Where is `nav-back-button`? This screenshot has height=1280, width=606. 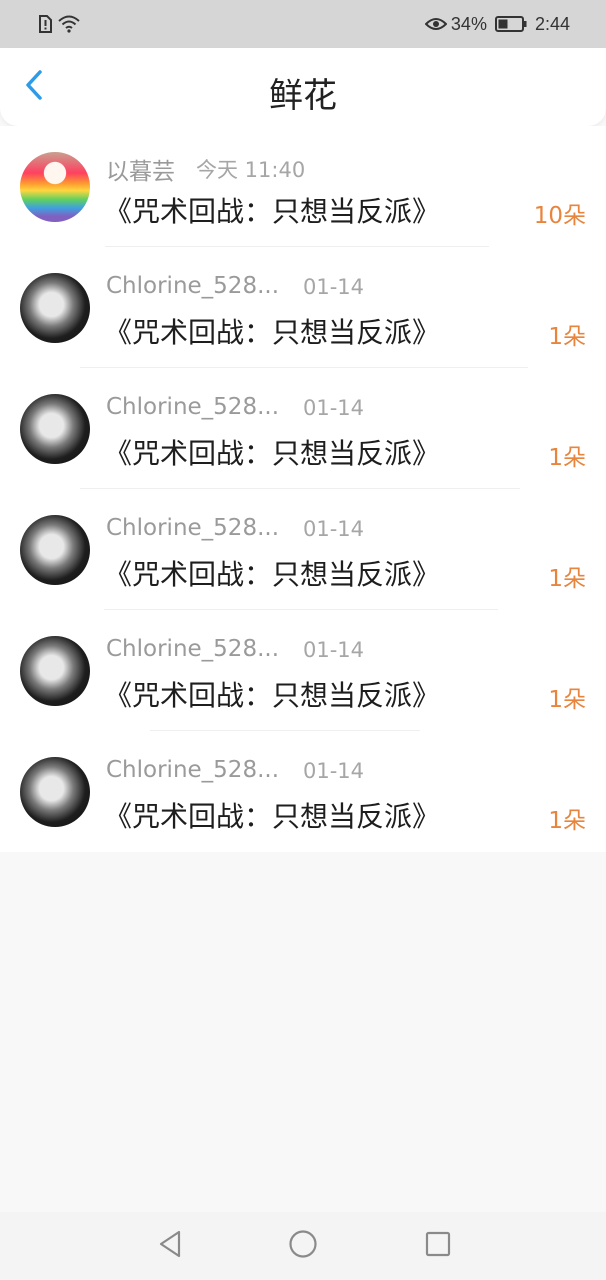 nav-back-button is located at coordinates (170, 1246).